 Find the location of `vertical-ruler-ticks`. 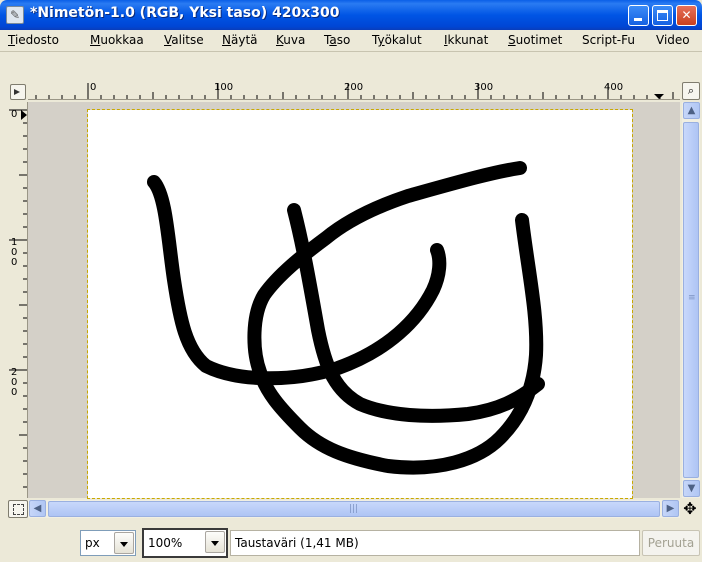

vertical-ruler-ticks is located at coordinates (18, 298).